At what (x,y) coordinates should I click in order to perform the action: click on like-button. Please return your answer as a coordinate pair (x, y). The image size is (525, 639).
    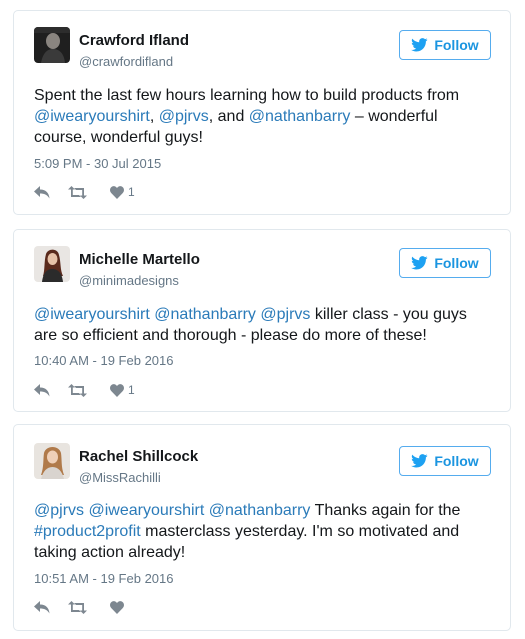
    Looking at the image, I should click on (130, 607).